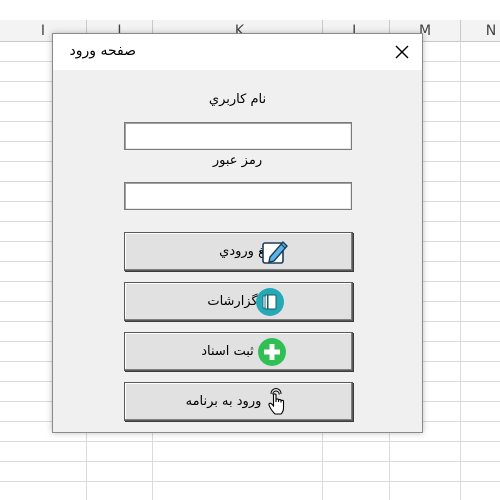 The width and height of the screenshot is (500, 500). I want to click on reports-label: گزارشات, so click(232, 301).